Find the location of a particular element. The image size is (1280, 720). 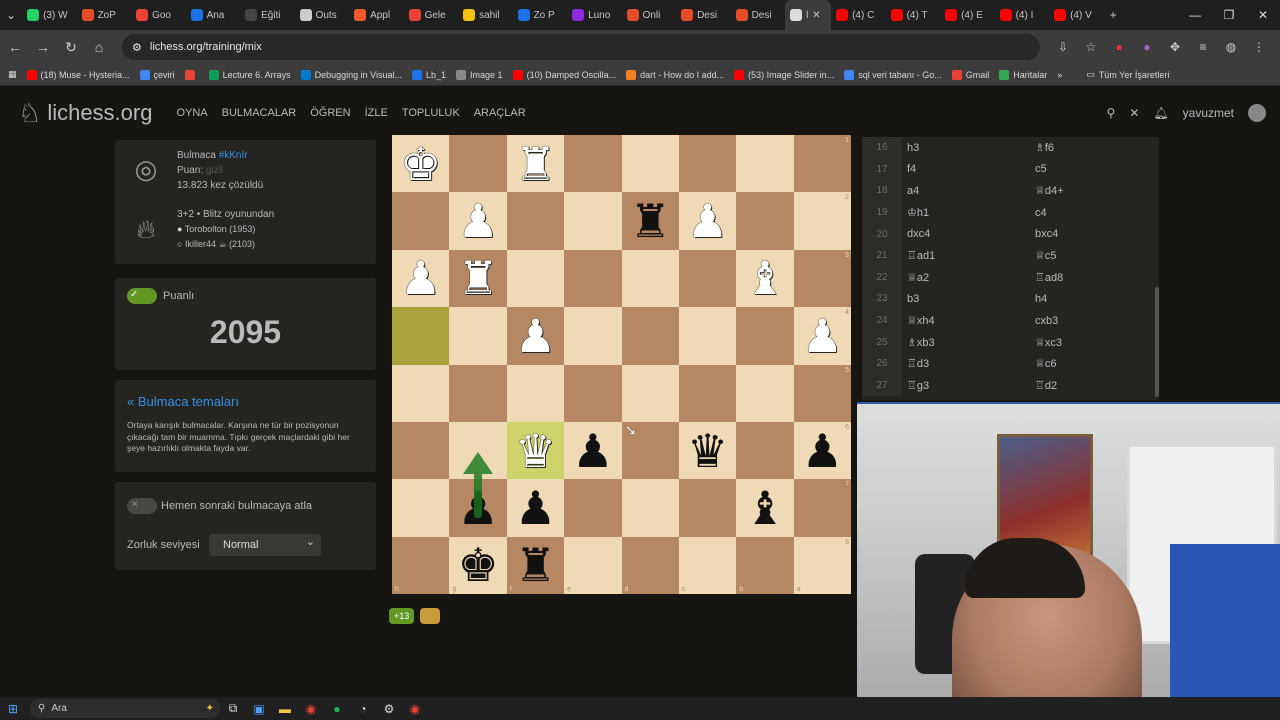

black-move: c4 is located at coordinates (1094, 213).